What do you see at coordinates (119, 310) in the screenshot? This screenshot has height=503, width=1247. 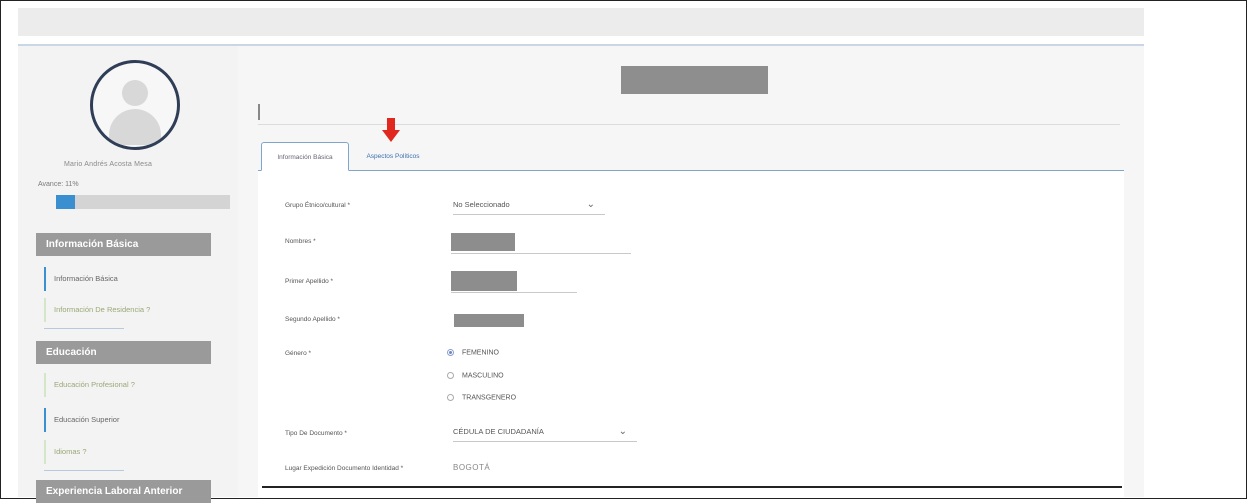 I see `sidebar-item-informacion-residencia: Información De Residencia ?` at bounding box center [119, 310].